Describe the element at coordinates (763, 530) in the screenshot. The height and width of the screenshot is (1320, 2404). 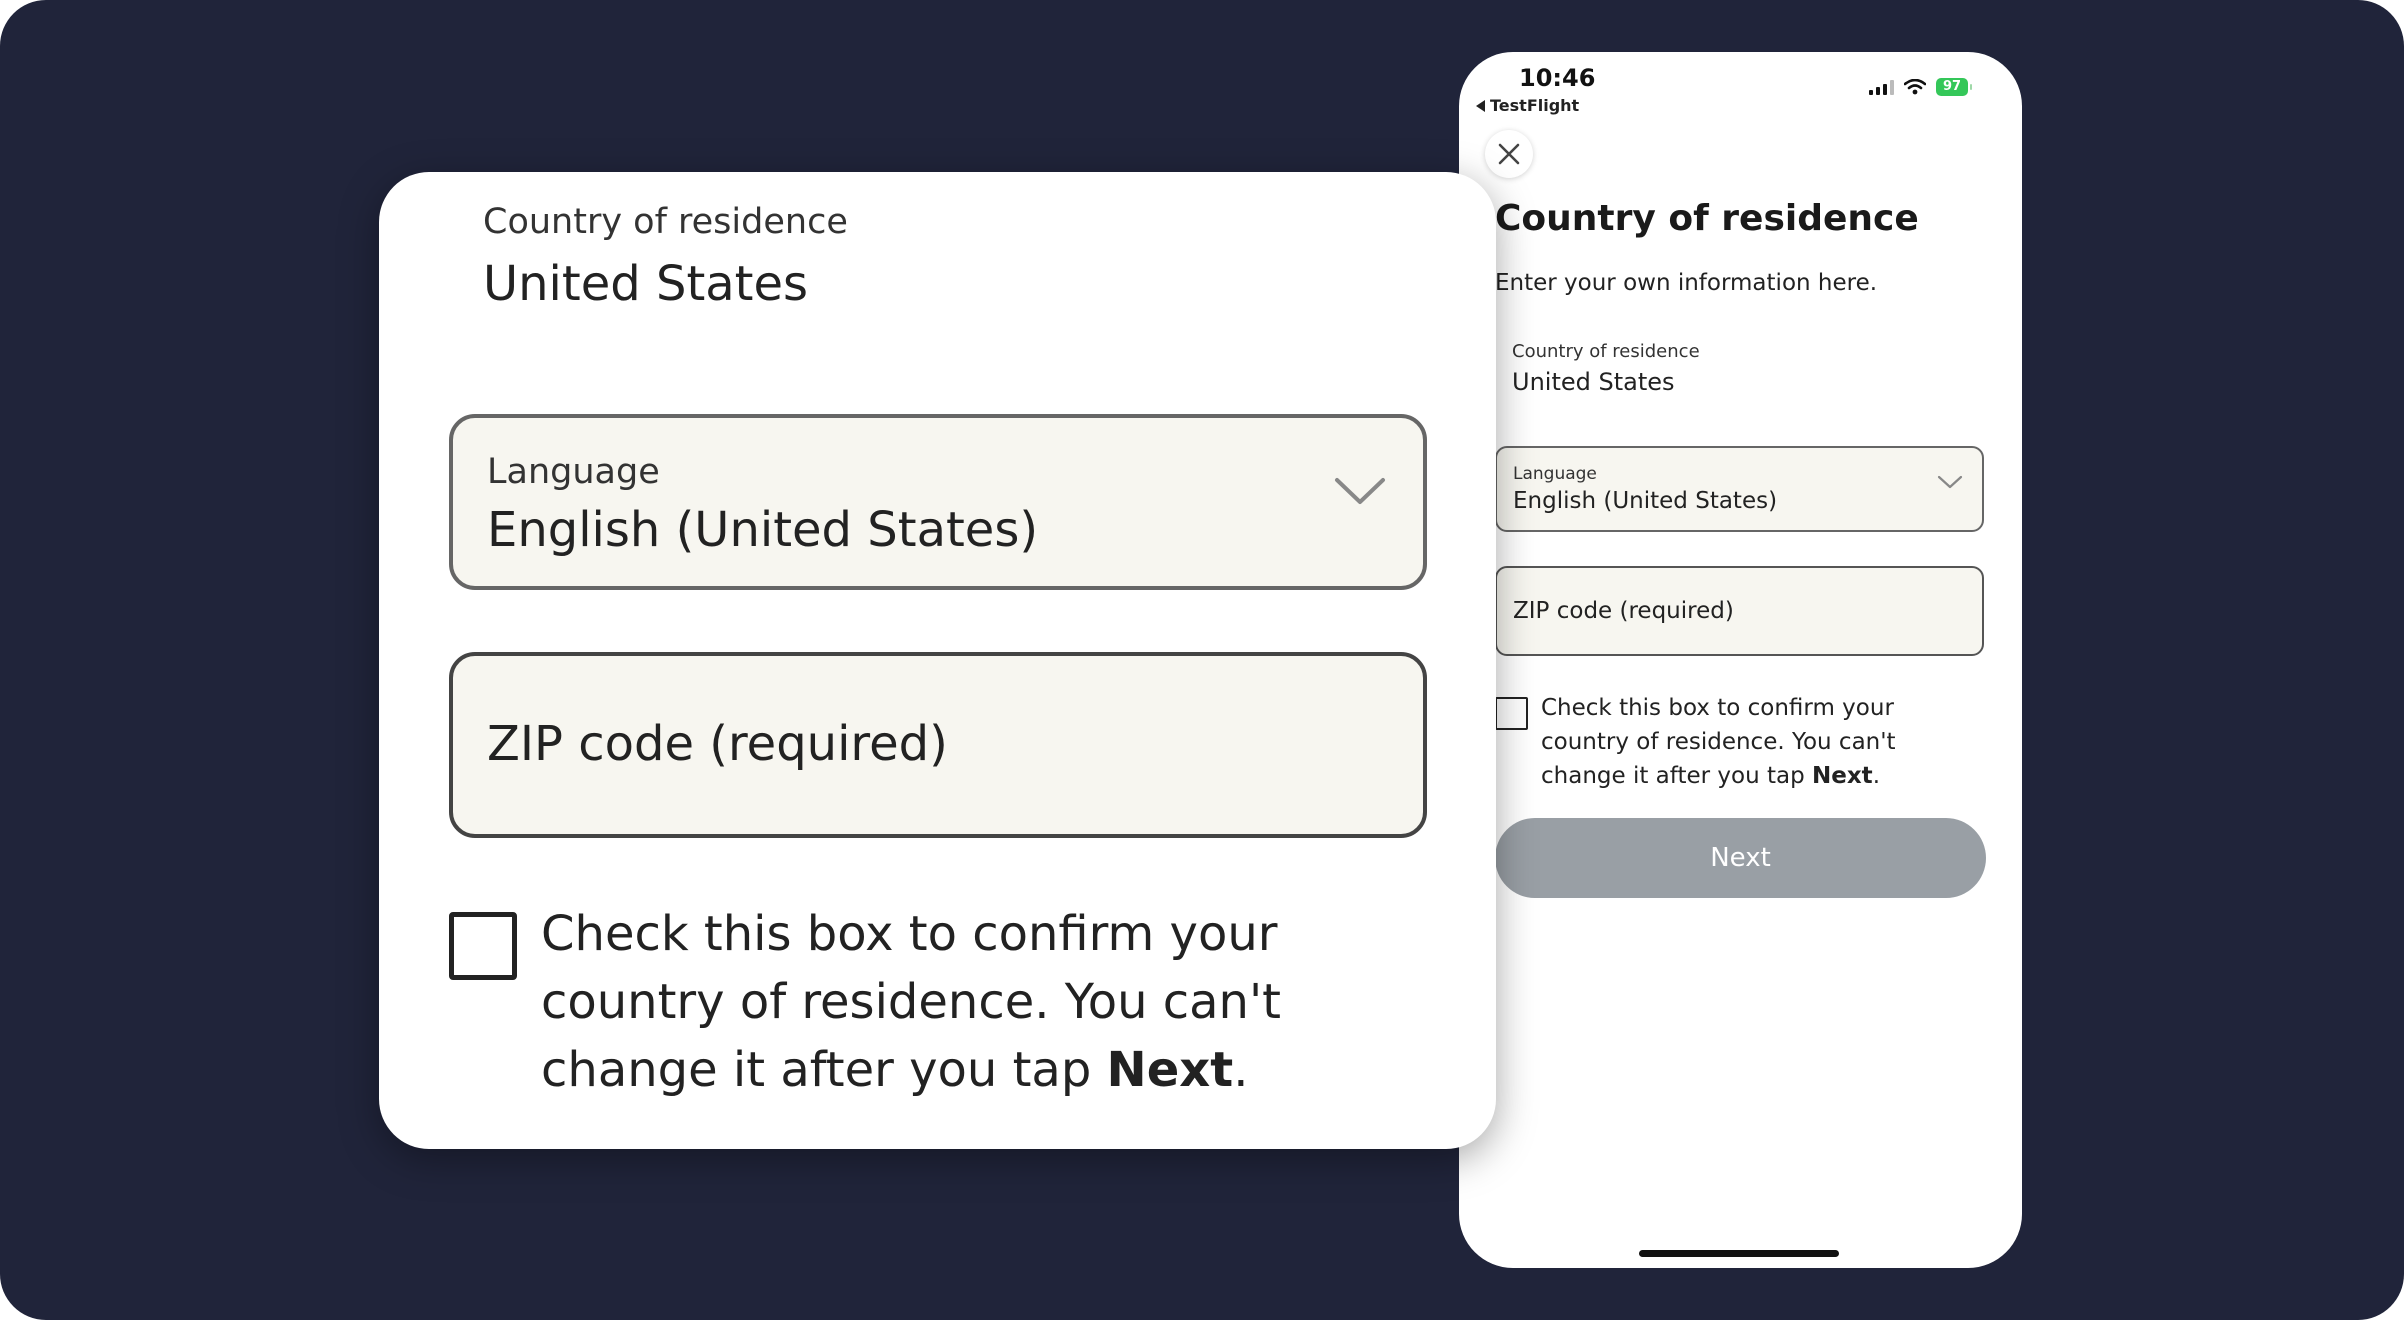
I see `zoom-language-value: English (United States)` at that location.